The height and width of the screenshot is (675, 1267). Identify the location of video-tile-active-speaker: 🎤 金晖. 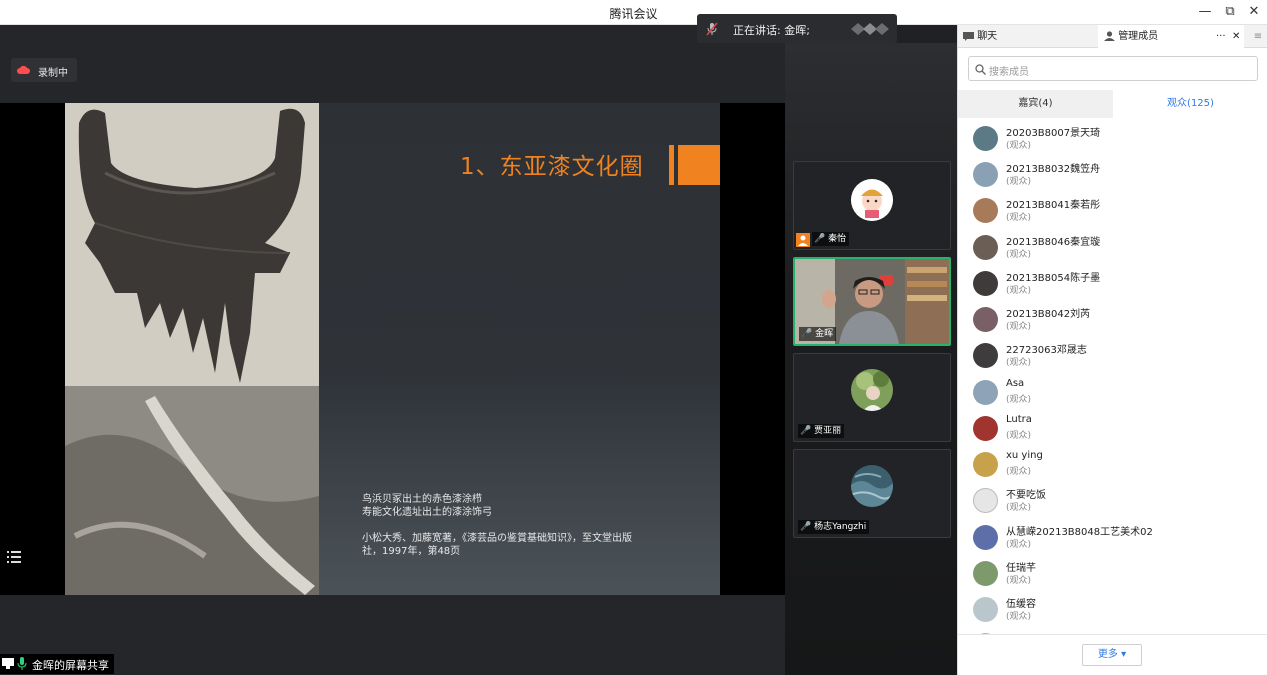
(872, 301).